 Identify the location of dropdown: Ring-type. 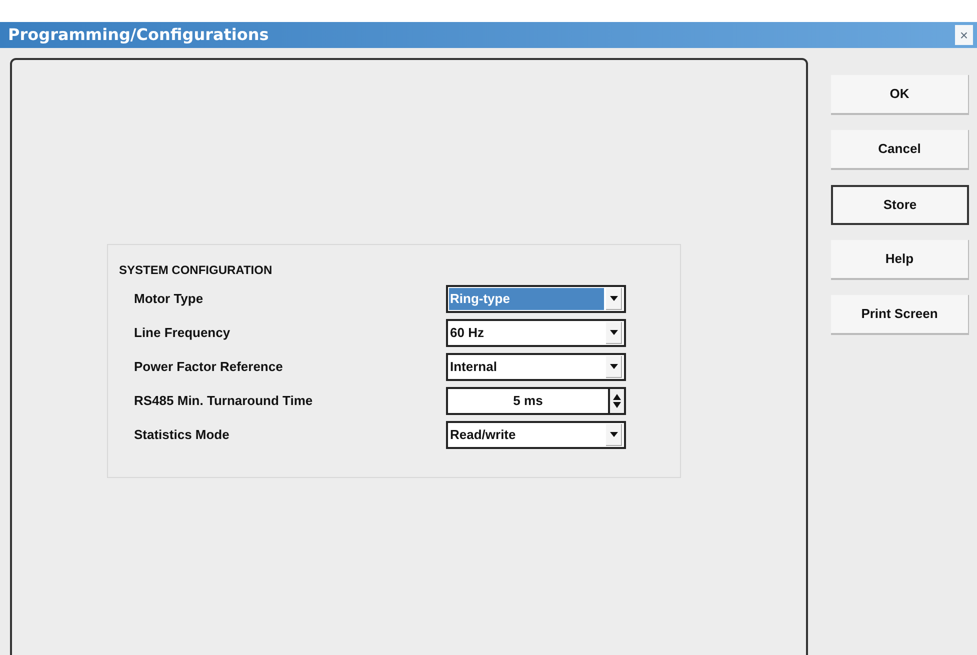
(536, 299).